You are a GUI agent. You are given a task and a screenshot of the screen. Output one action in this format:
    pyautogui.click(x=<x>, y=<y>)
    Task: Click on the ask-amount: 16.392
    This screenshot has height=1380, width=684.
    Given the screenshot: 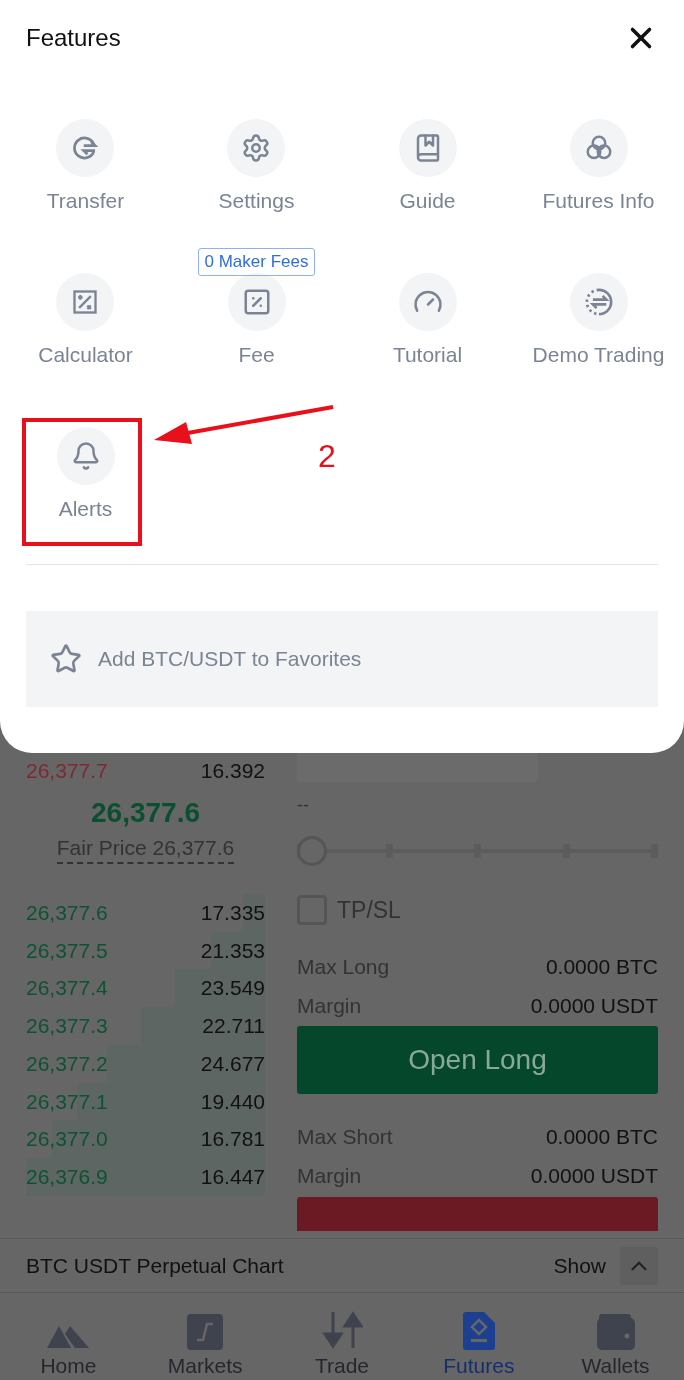 What is the action you would take?
    pyautogui.click(x=232, y=771)
    